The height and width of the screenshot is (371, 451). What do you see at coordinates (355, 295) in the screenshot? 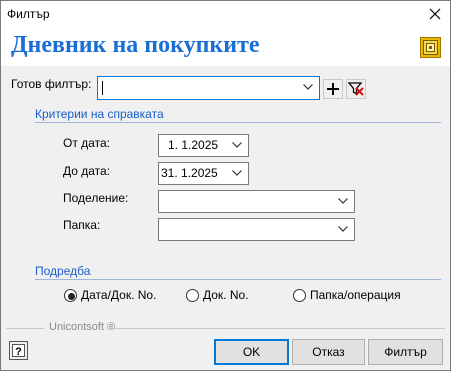
I see `radio-label: Папка/операция` at bounding box center [355, 295].